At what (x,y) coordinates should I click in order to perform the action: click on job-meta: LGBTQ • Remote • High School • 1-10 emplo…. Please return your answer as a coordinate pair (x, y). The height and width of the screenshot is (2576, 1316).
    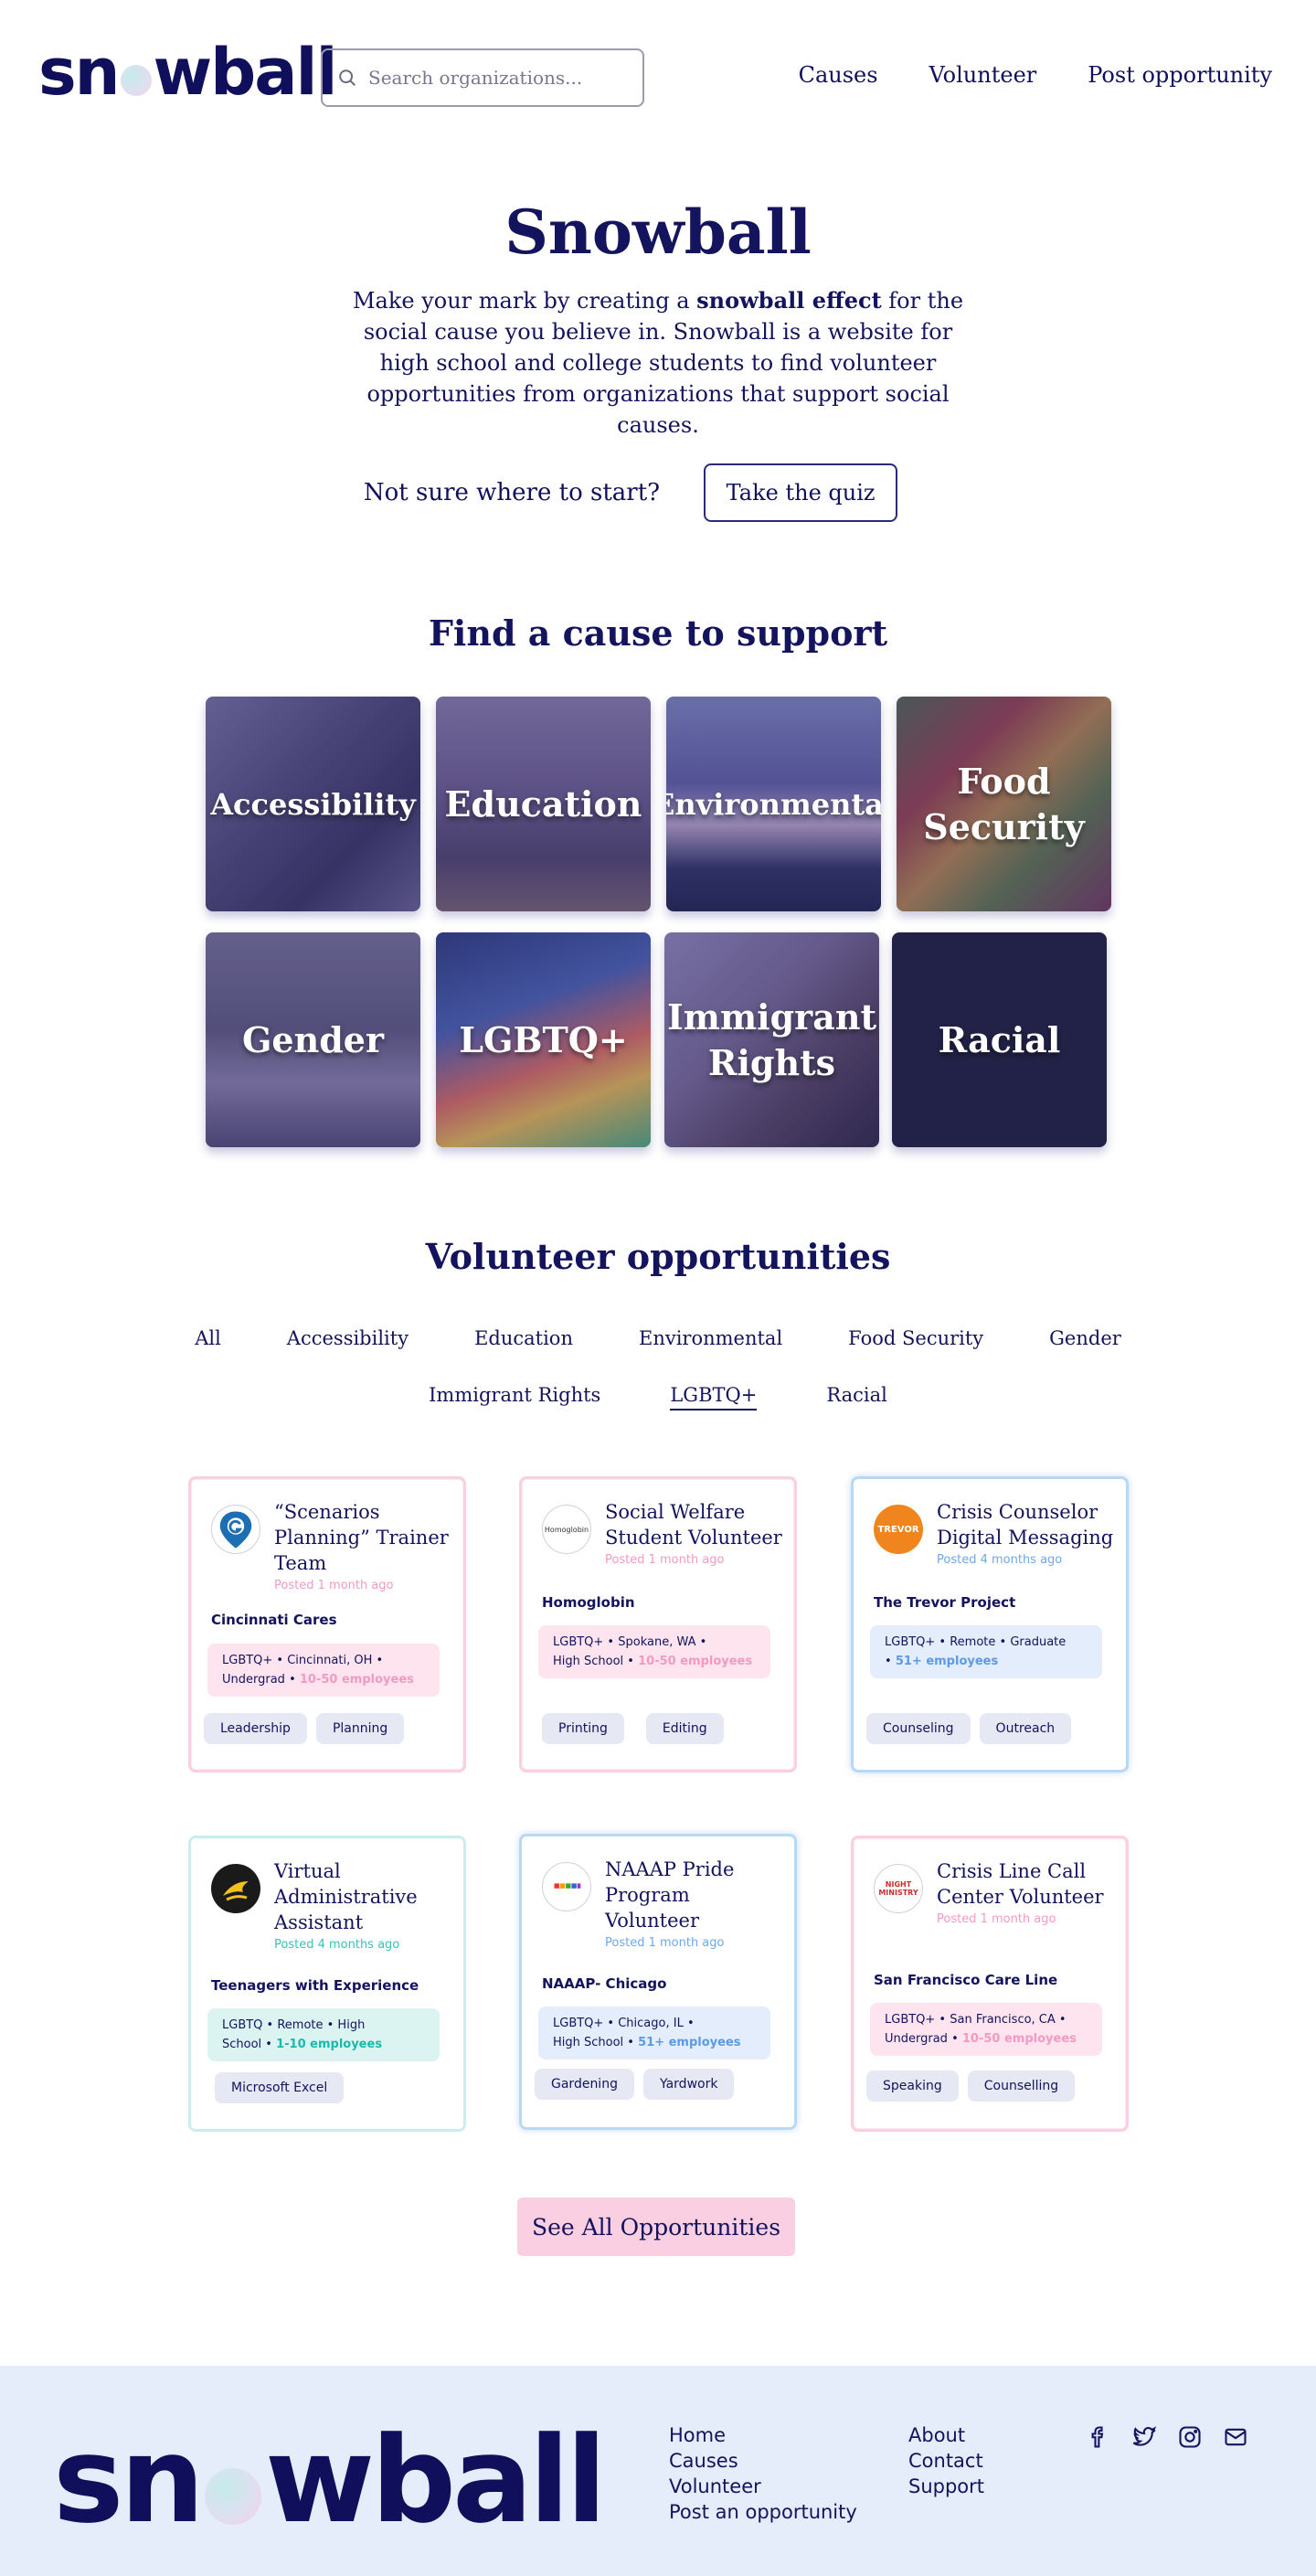
    Looking at the image, I should click on (323, 2034).